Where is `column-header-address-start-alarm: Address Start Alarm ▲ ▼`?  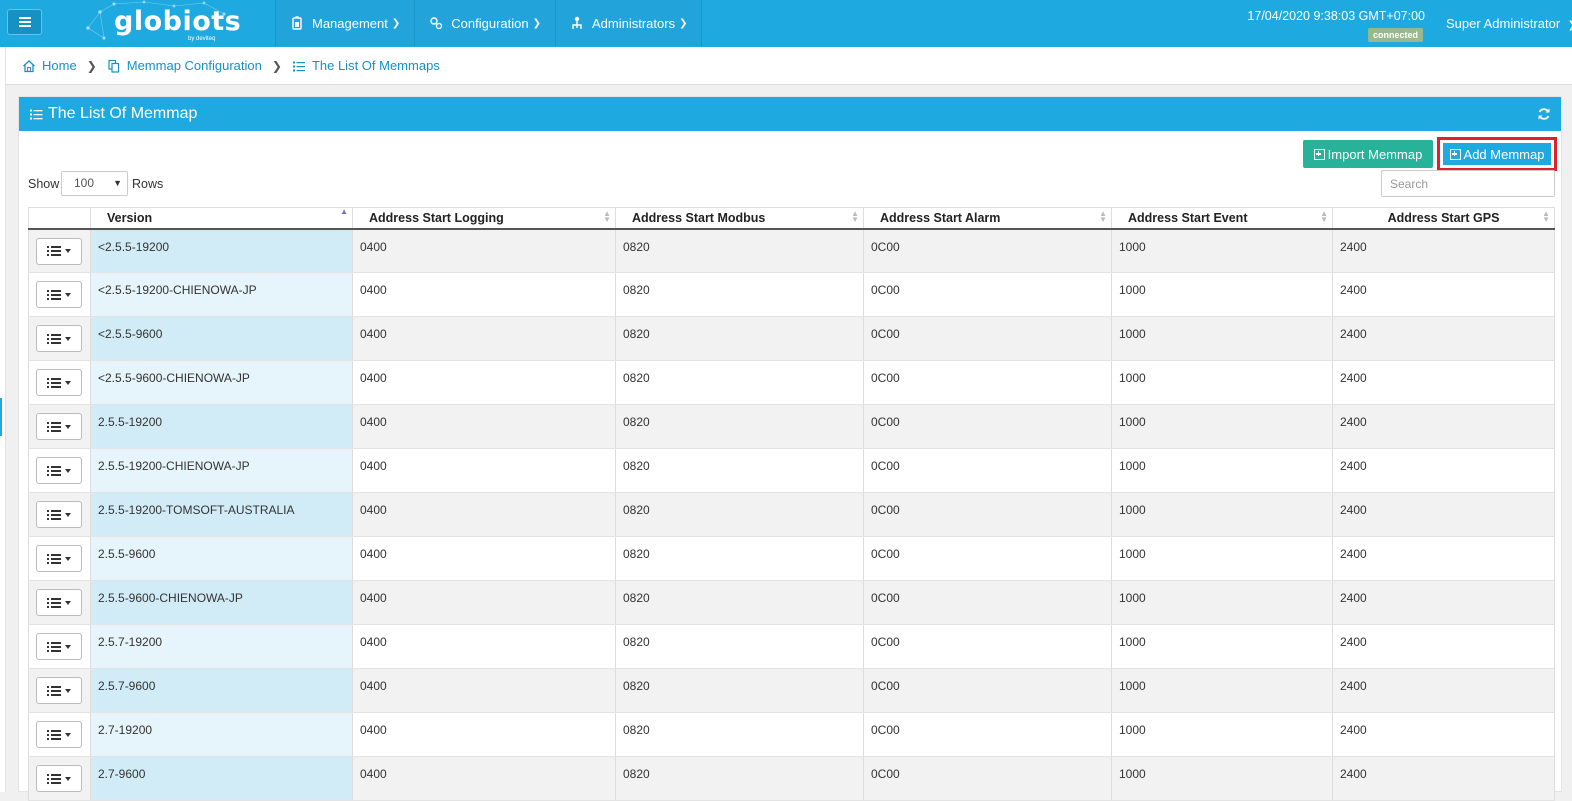
column-header-address-start-alarm: Address Start Alarm ▲ ▼ is located at coordinates (987, 218).